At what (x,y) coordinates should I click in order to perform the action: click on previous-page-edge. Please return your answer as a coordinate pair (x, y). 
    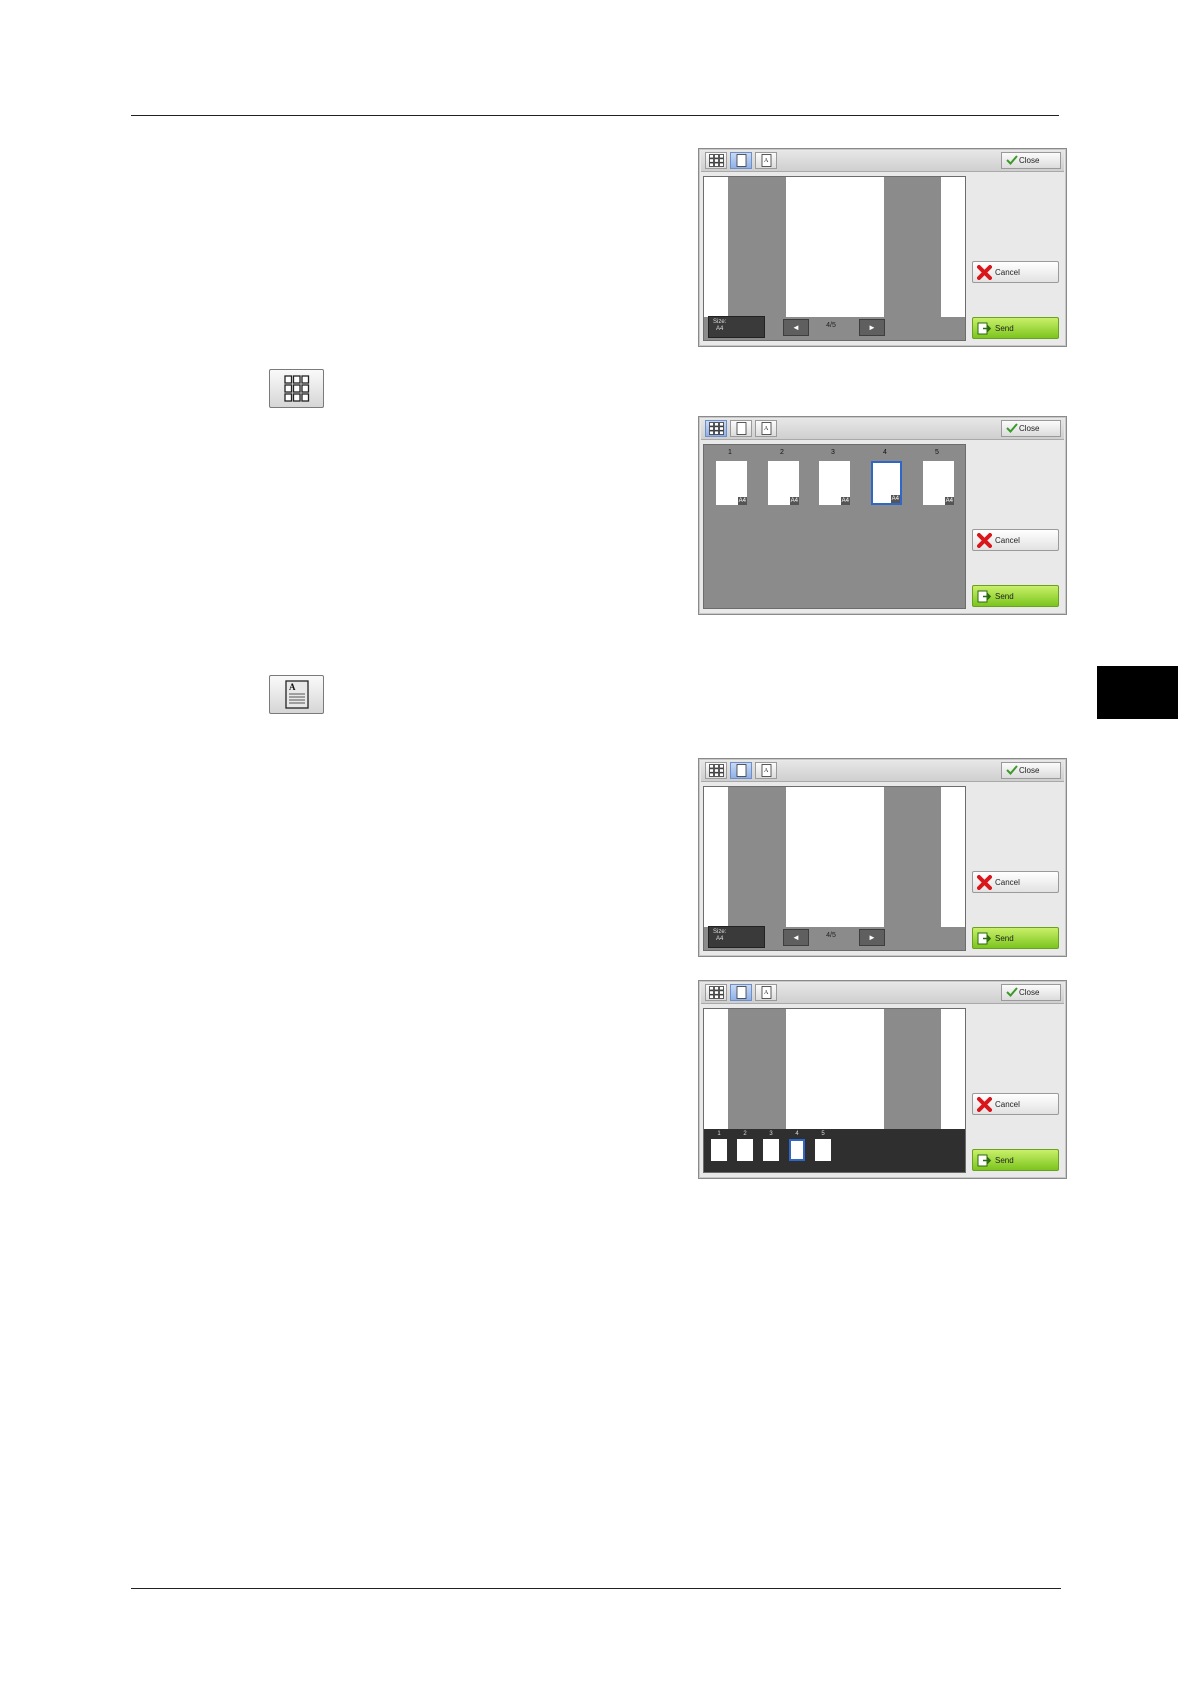
    Looking at the image, I should click on (716, 1079).